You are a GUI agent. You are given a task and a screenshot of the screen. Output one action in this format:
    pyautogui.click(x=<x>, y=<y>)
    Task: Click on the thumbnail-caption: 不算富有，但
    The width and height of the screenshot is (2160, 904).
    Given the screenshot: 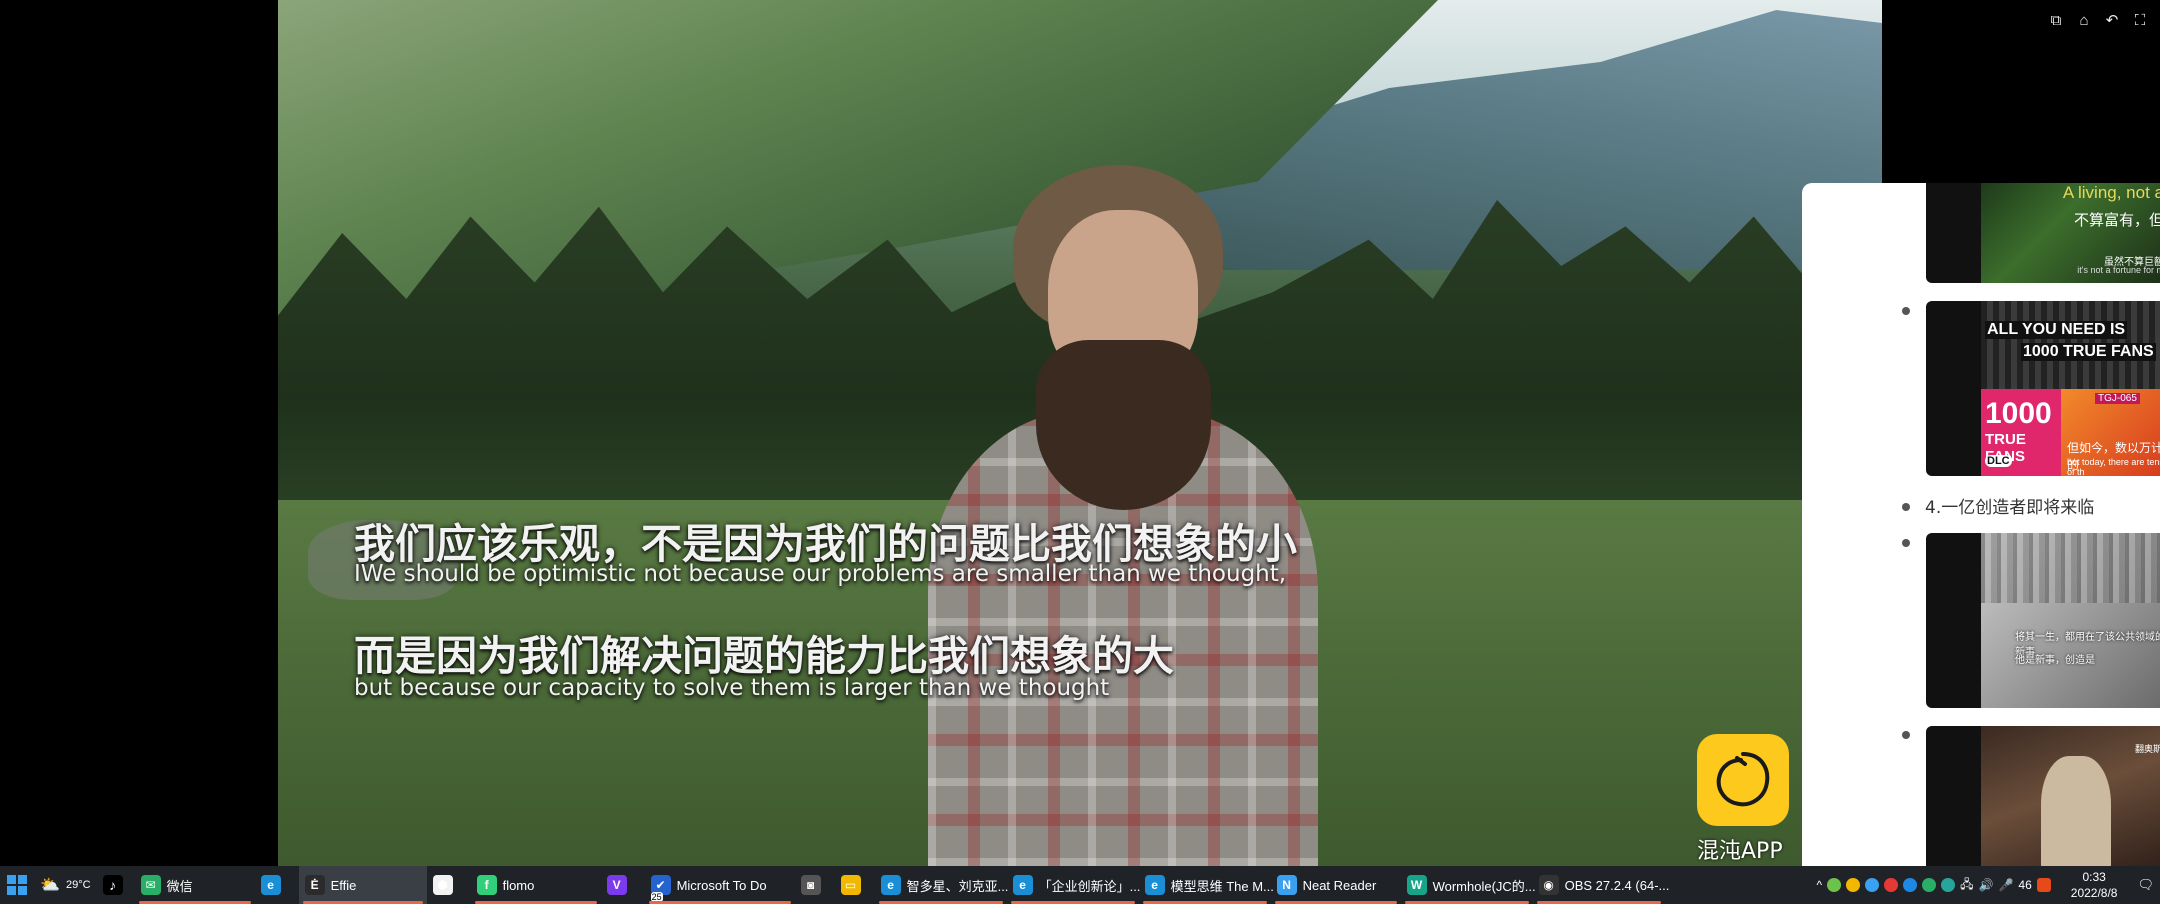 What is the action you would take?
    pyautogui.click(x=2116, y=220)
    